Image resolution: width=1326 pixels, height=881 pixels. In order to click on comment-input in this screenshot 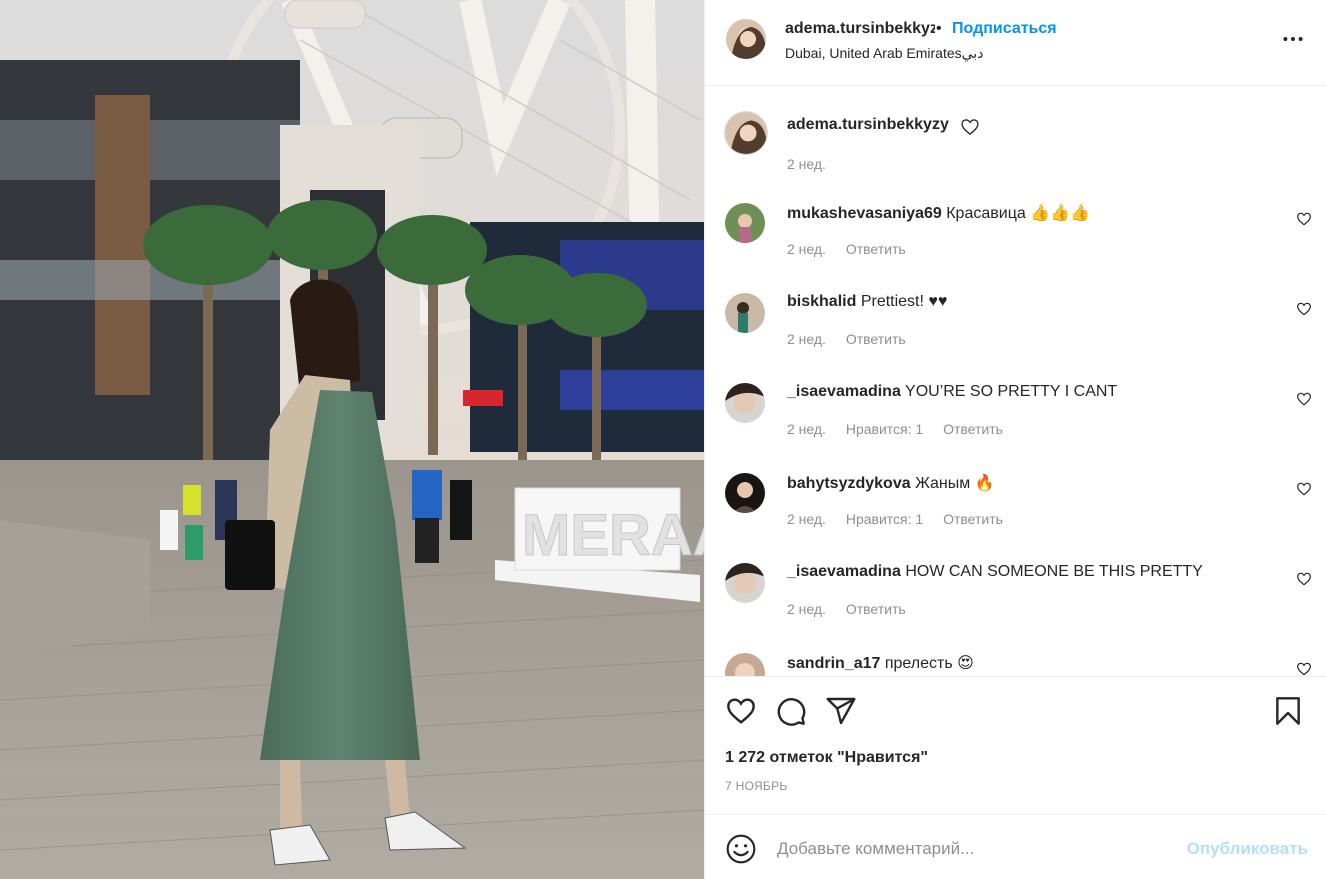, I will do `click(967, 849)`.